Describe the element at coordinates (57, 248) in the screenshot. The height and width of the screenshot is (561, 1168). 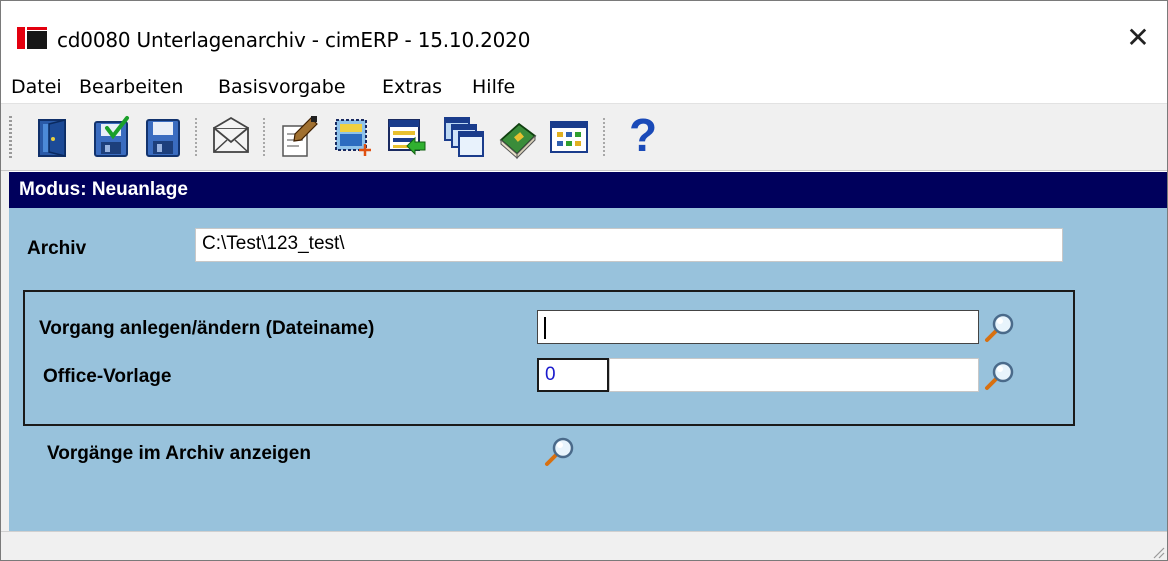
I see `archiv-label: Archiv` at that location.